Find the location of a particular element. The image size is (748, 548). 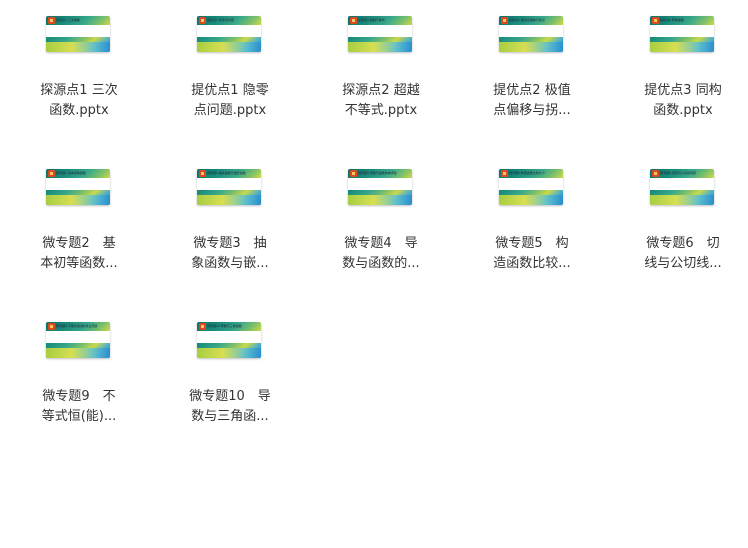

thumbnail-title: 提优点3 同构函数 is located at coordinates (672, 20).